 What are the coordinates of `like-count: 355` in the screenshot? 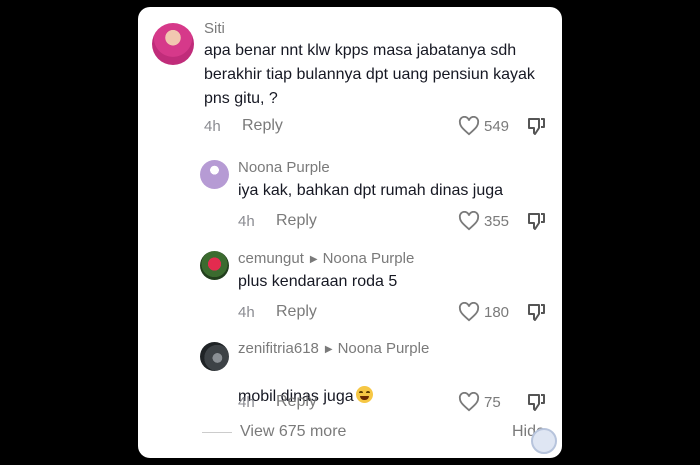 It's located at (497, 221).